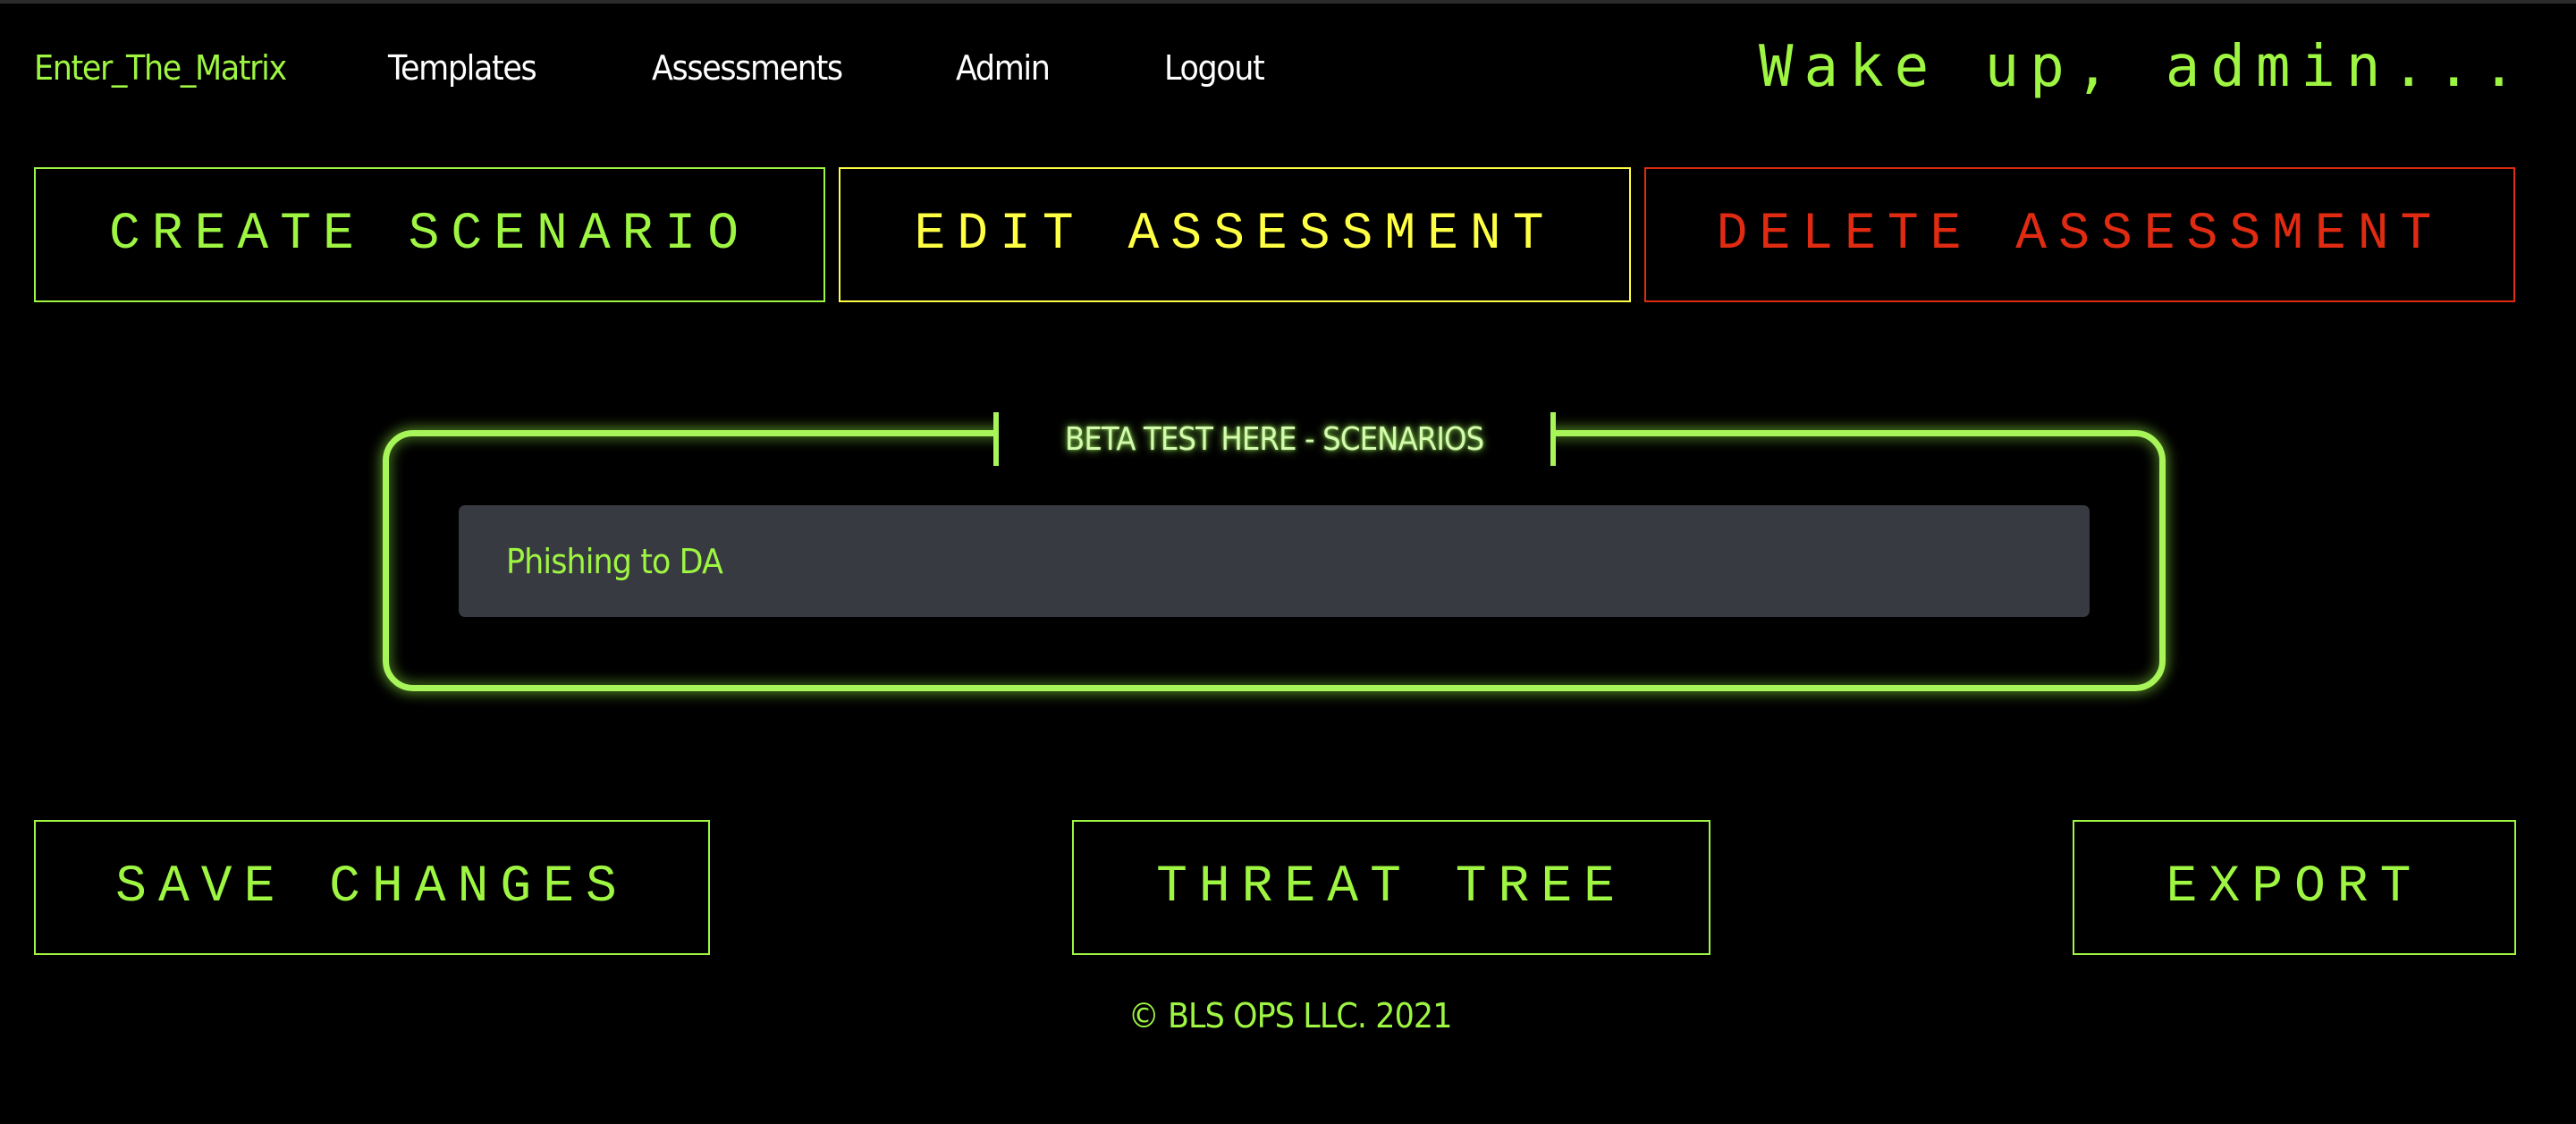 The height and width of the screenshot is (1124, 2576). Describe the element at coordinates (160, 68) in the screenshot. I see `brand-link: Enter_The_Matrix` at that location.